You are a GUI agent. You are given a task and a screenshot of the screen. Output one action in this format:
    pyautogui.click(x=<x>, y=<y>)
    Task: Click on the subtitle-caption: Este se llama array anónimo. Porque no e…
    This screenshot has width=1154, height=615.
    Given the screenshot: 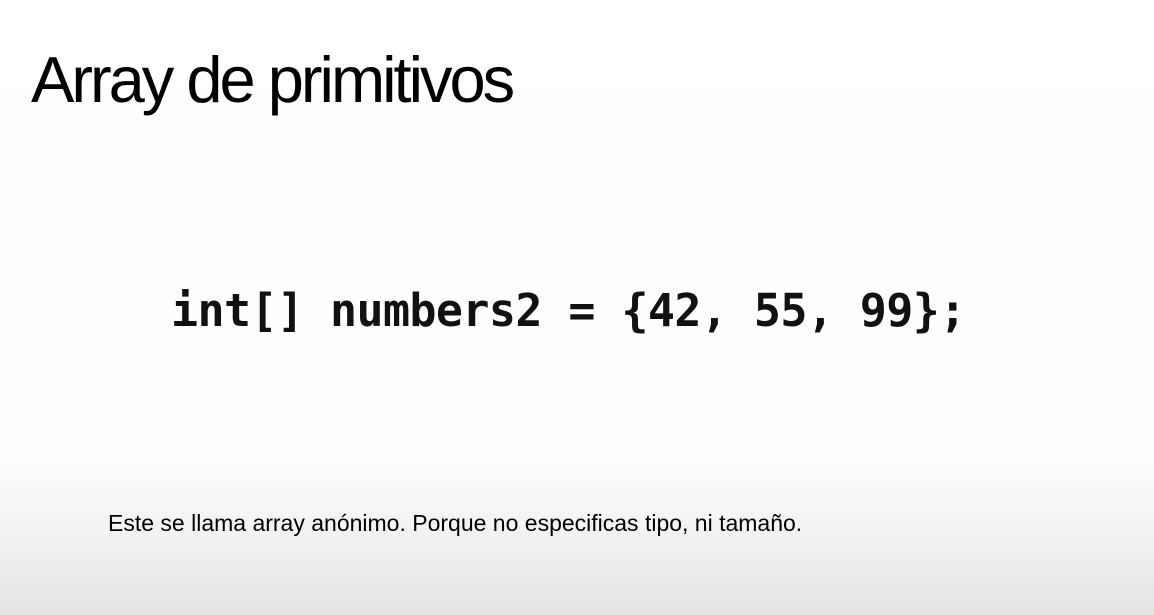 What is the action you would take?
    pyautogui.click(x=455, y=523)
    